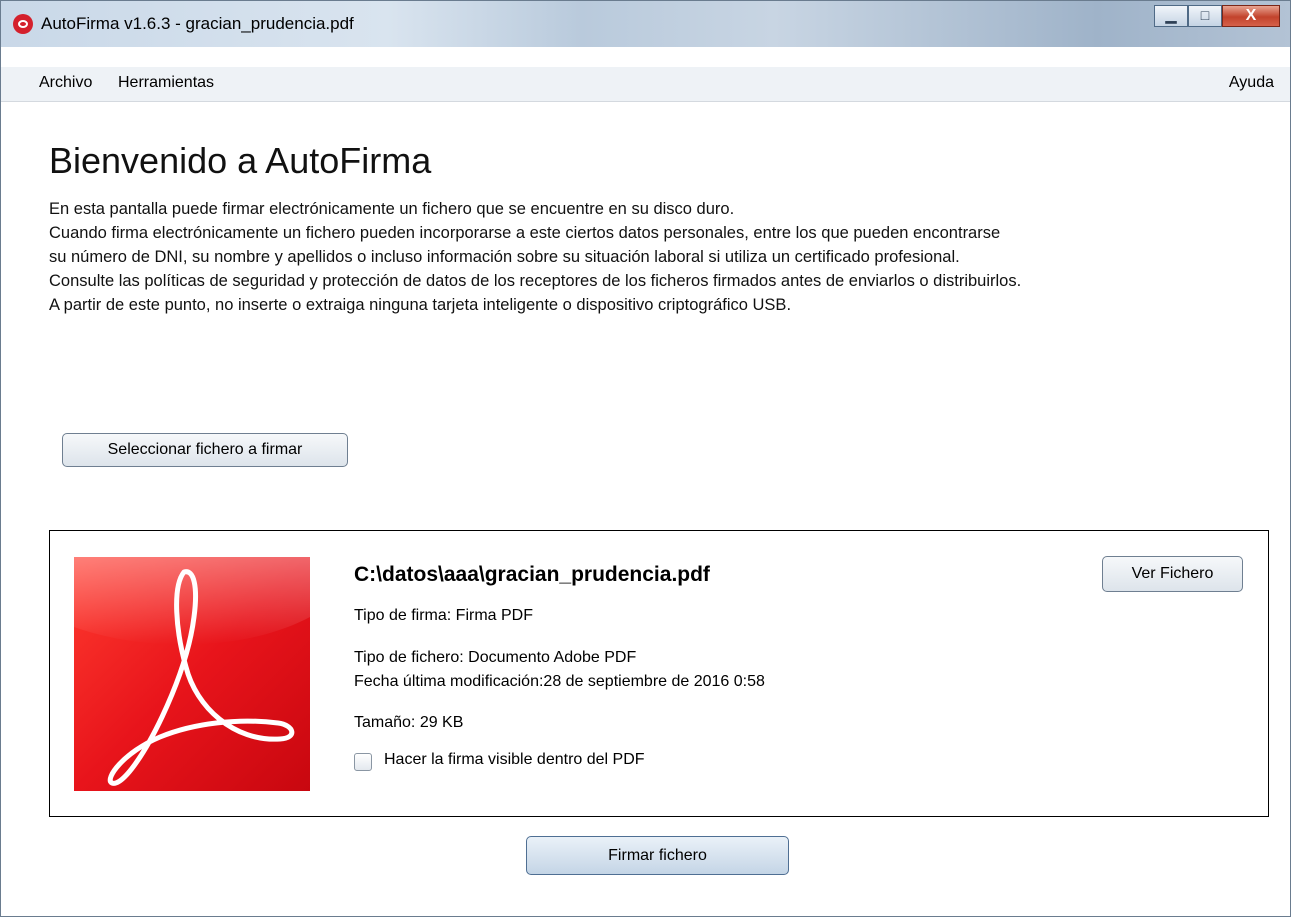 The width and height of the screenshot is (1291, 917). I want to click on visible-signature-checkbox, so click(363, 762).